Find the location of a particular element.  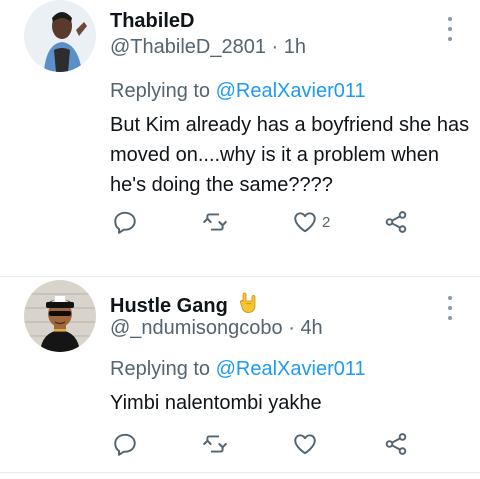

handle-line: @_ndumisongcobo · 4h is located at coordinates (216, 328).